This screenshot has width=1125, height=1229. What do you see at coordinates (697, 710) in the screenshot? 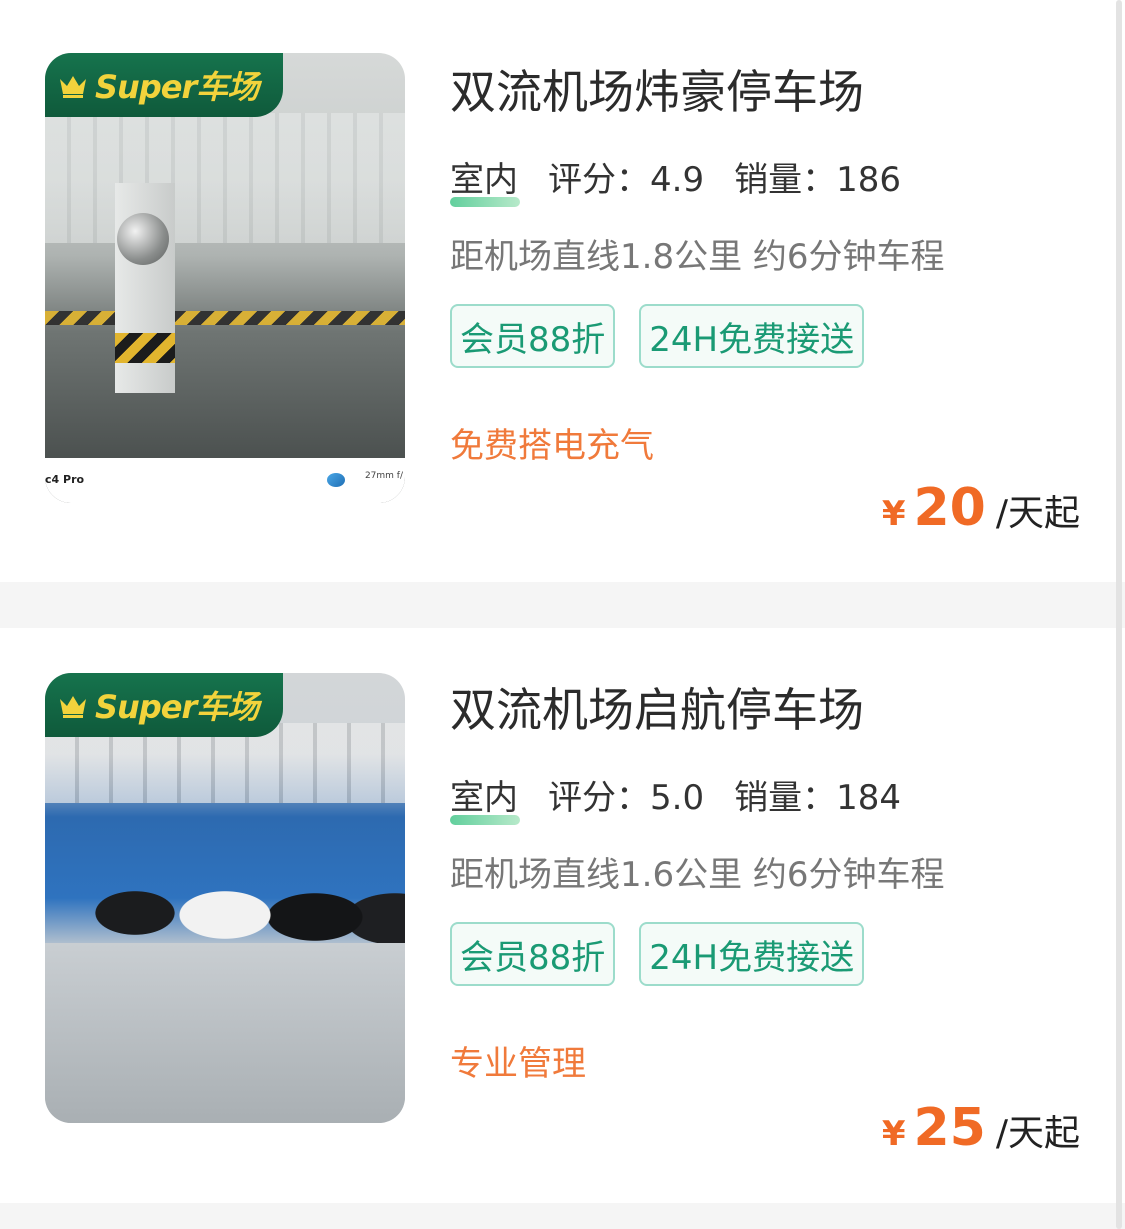
I see `parking-title: 双流机场启航停车场` at bounding box center [697, 710].